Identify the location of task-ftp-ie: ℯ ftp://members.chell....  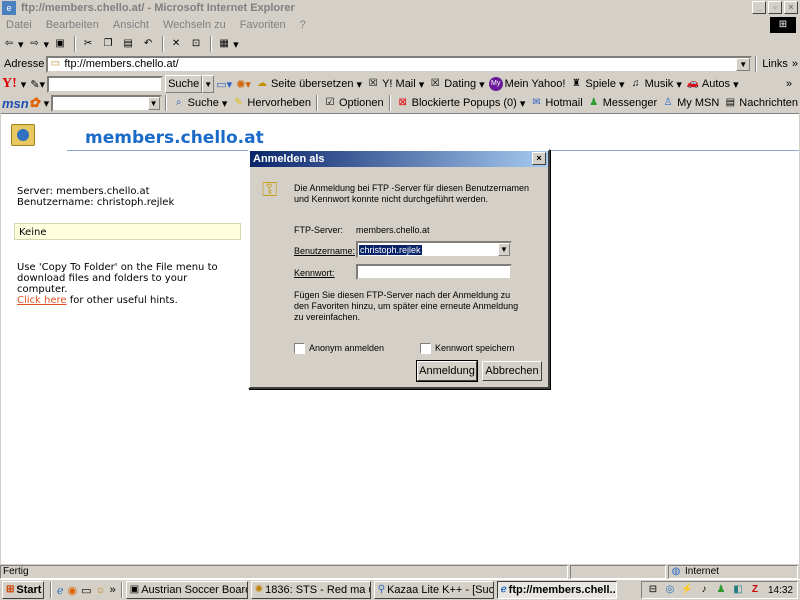
(556, 590).